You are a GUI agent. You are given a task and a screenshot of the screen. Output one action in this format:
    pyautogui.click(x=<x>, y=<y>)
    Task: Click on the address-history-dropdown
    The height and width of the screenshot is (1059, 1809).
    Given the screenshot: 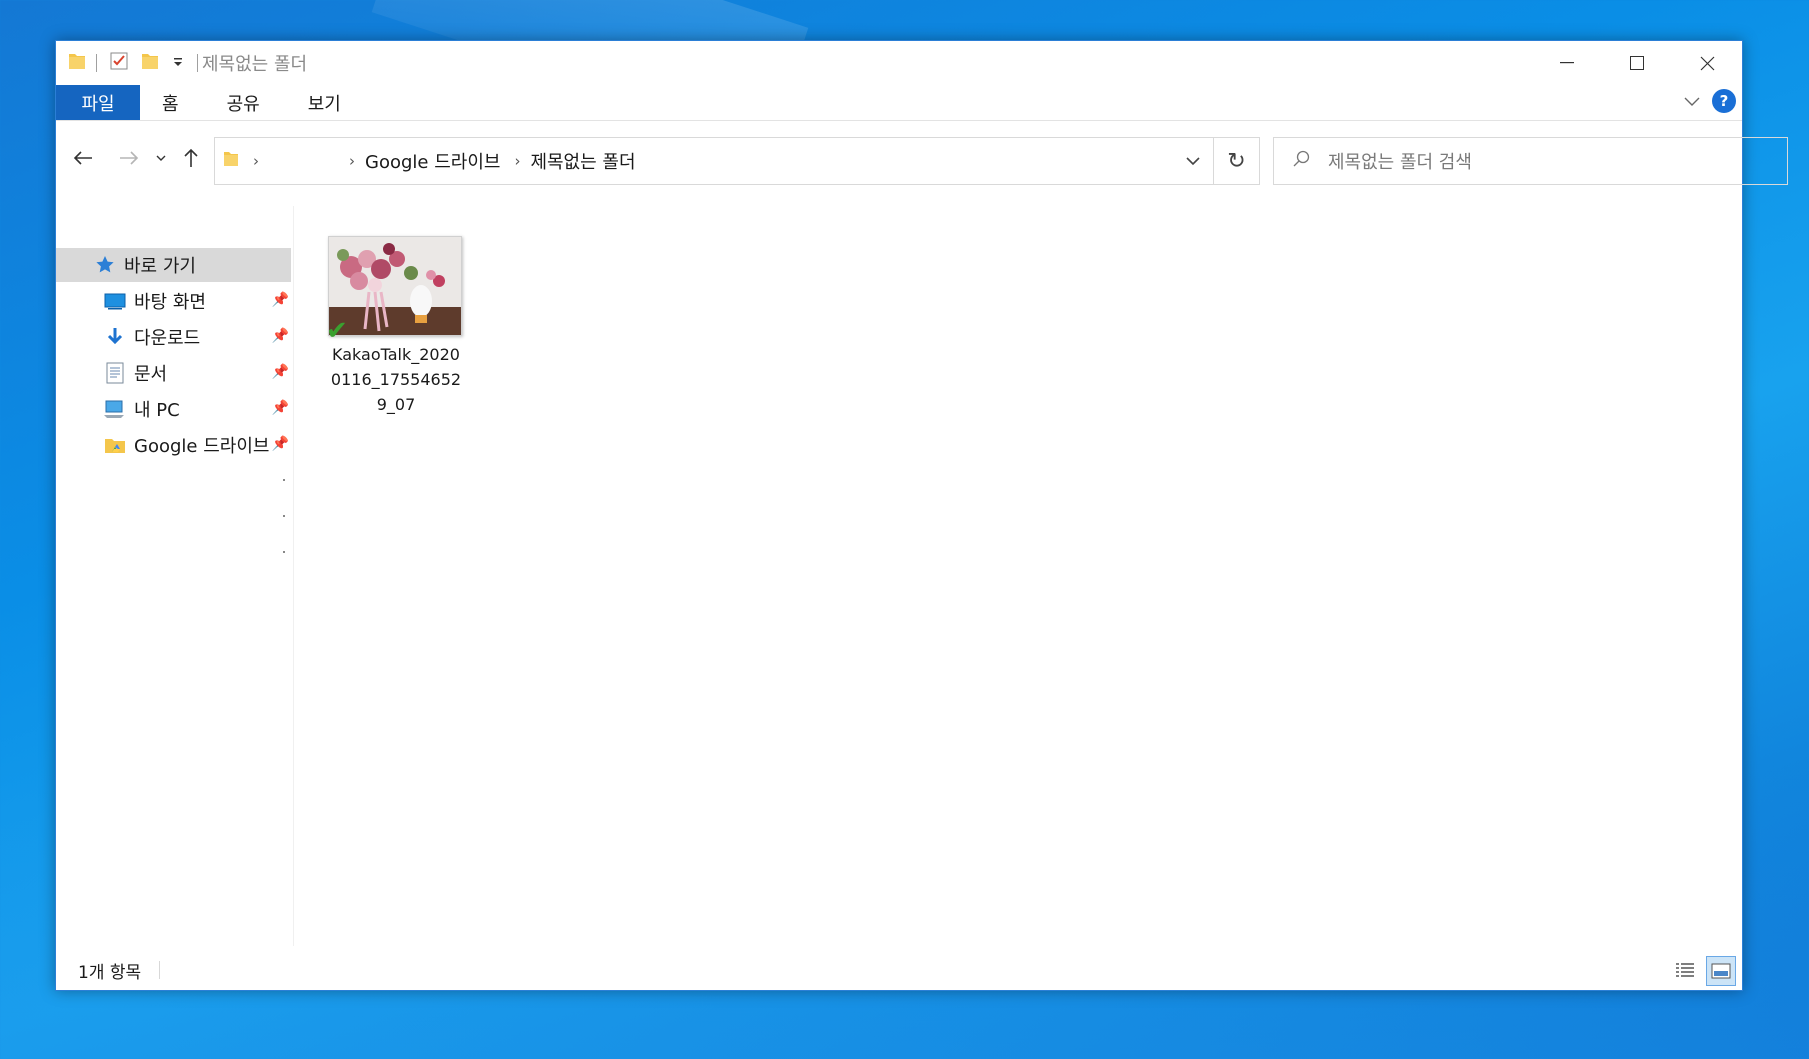 What is the action you would take?
    pyautogui.click(x=1193, y=161)
    